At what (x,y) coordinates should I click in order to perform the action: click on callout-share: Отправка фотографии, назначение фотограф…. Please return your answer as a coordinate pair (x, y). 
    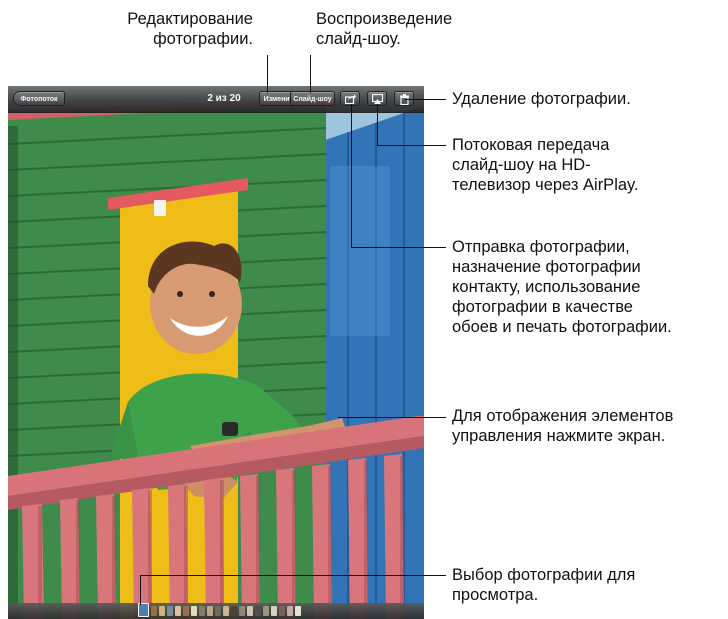
    Looking at the image, I should click on (562, 287).